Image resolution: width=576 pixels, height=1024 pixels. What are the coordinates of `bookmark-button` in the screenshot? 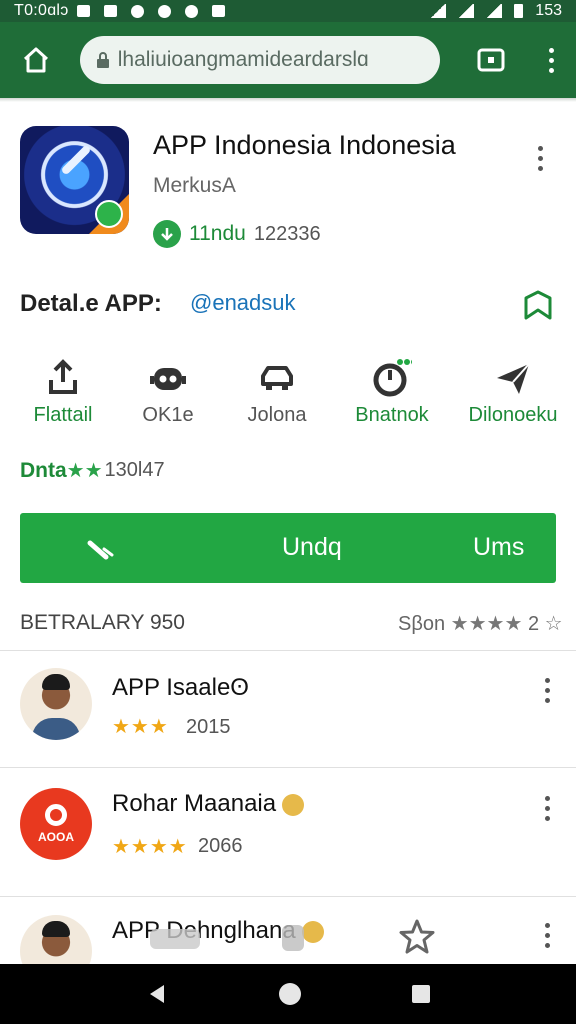 It's located at (538, 305).